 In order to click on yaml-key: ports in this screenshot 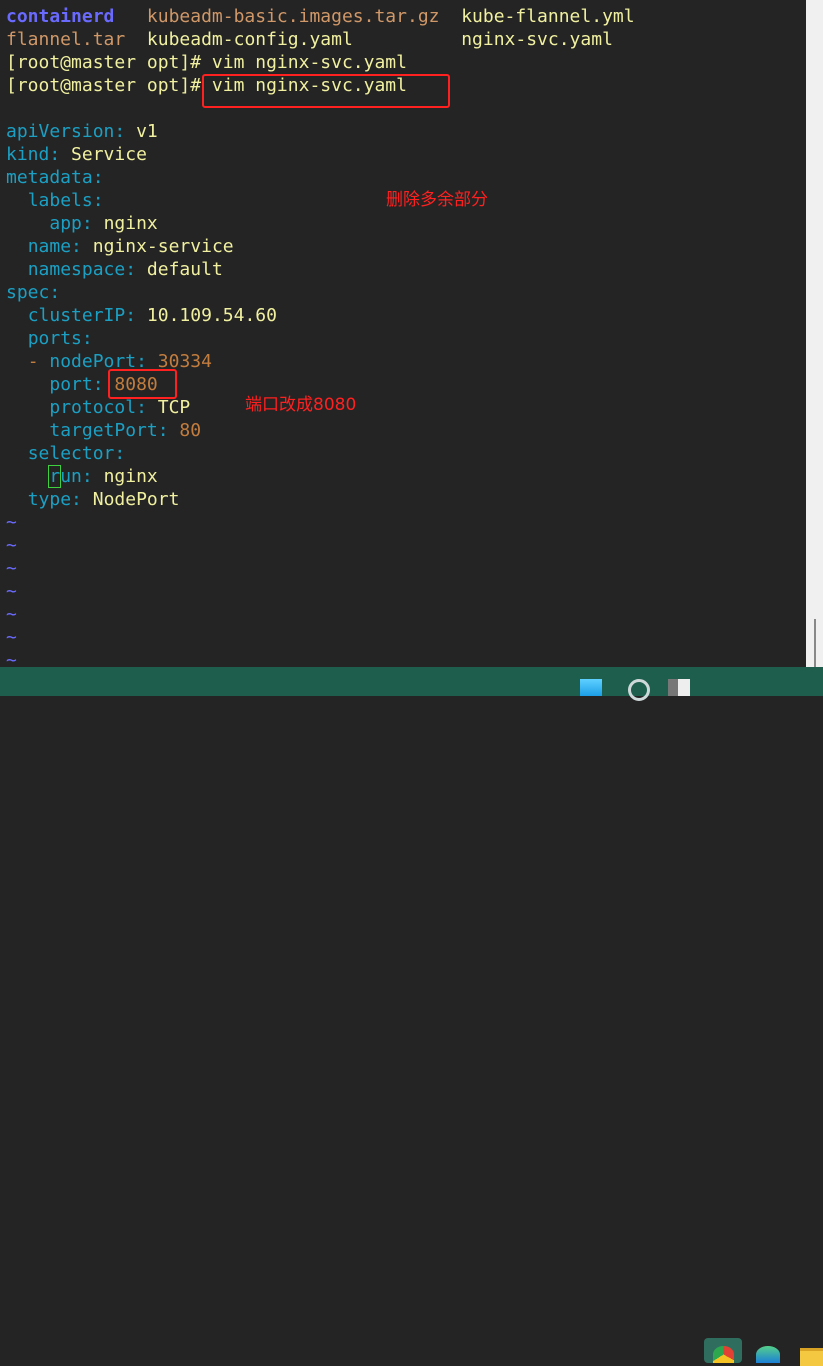, I will do `click(54, 338)`.